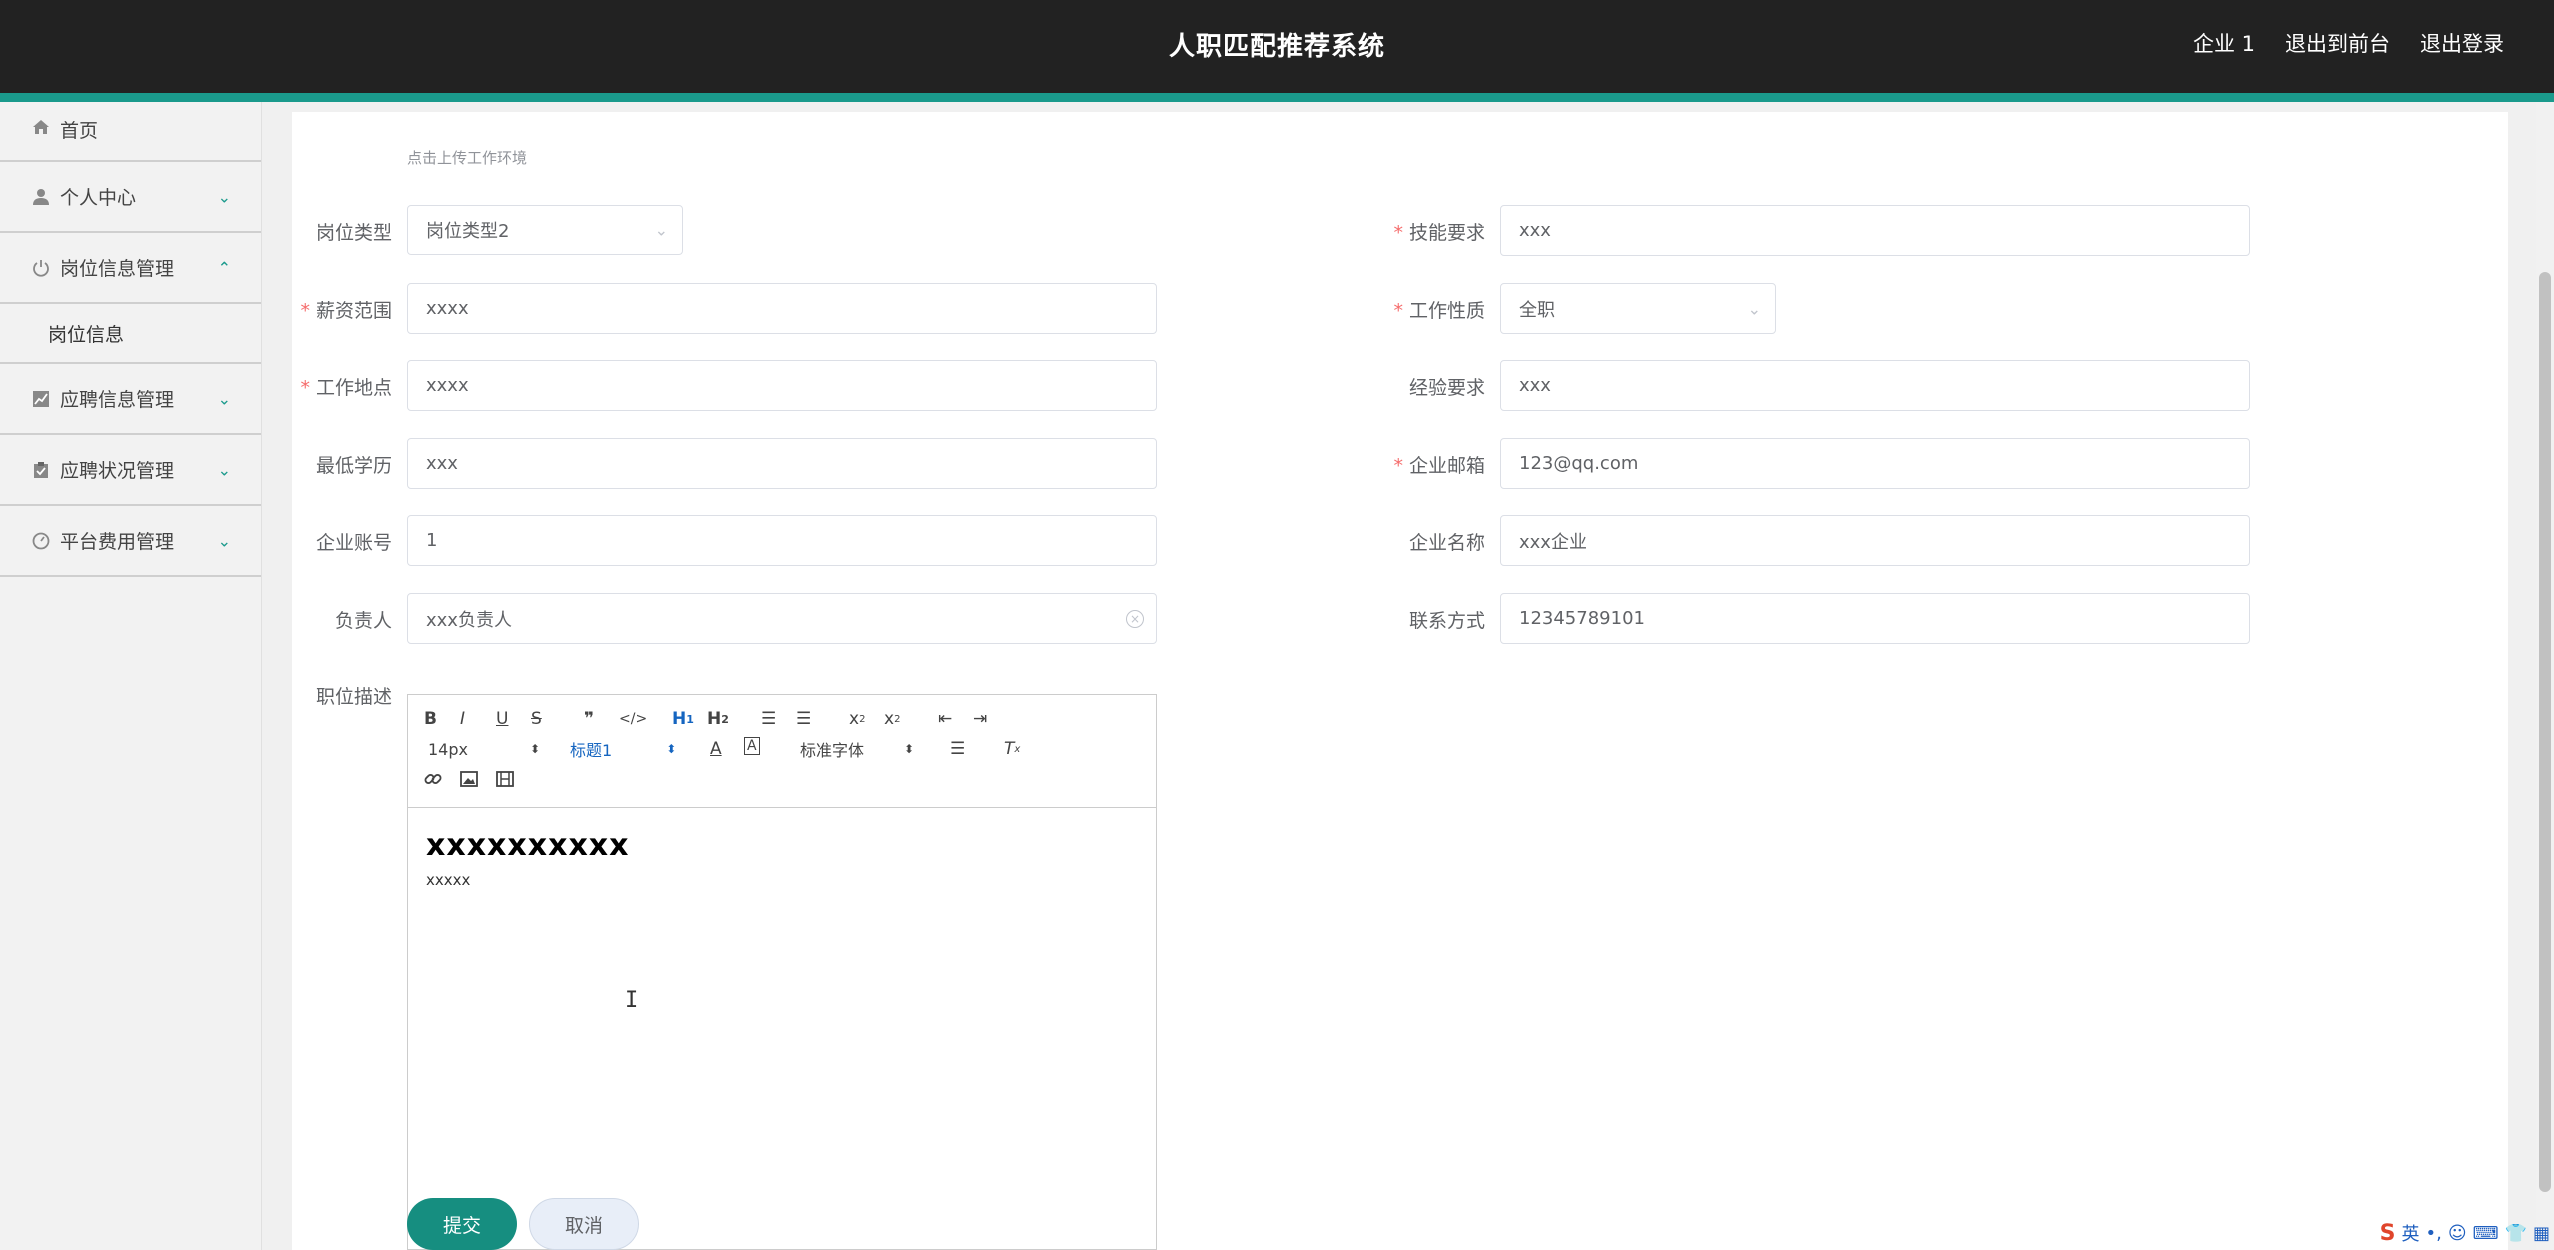 Image resolution: width=2554 pixels, height=1250 pixels. What do you see at coordinates (1875, 230) in the screenshot?
I see `skill-req-input: xxx` at bounding box center [1875, 230].